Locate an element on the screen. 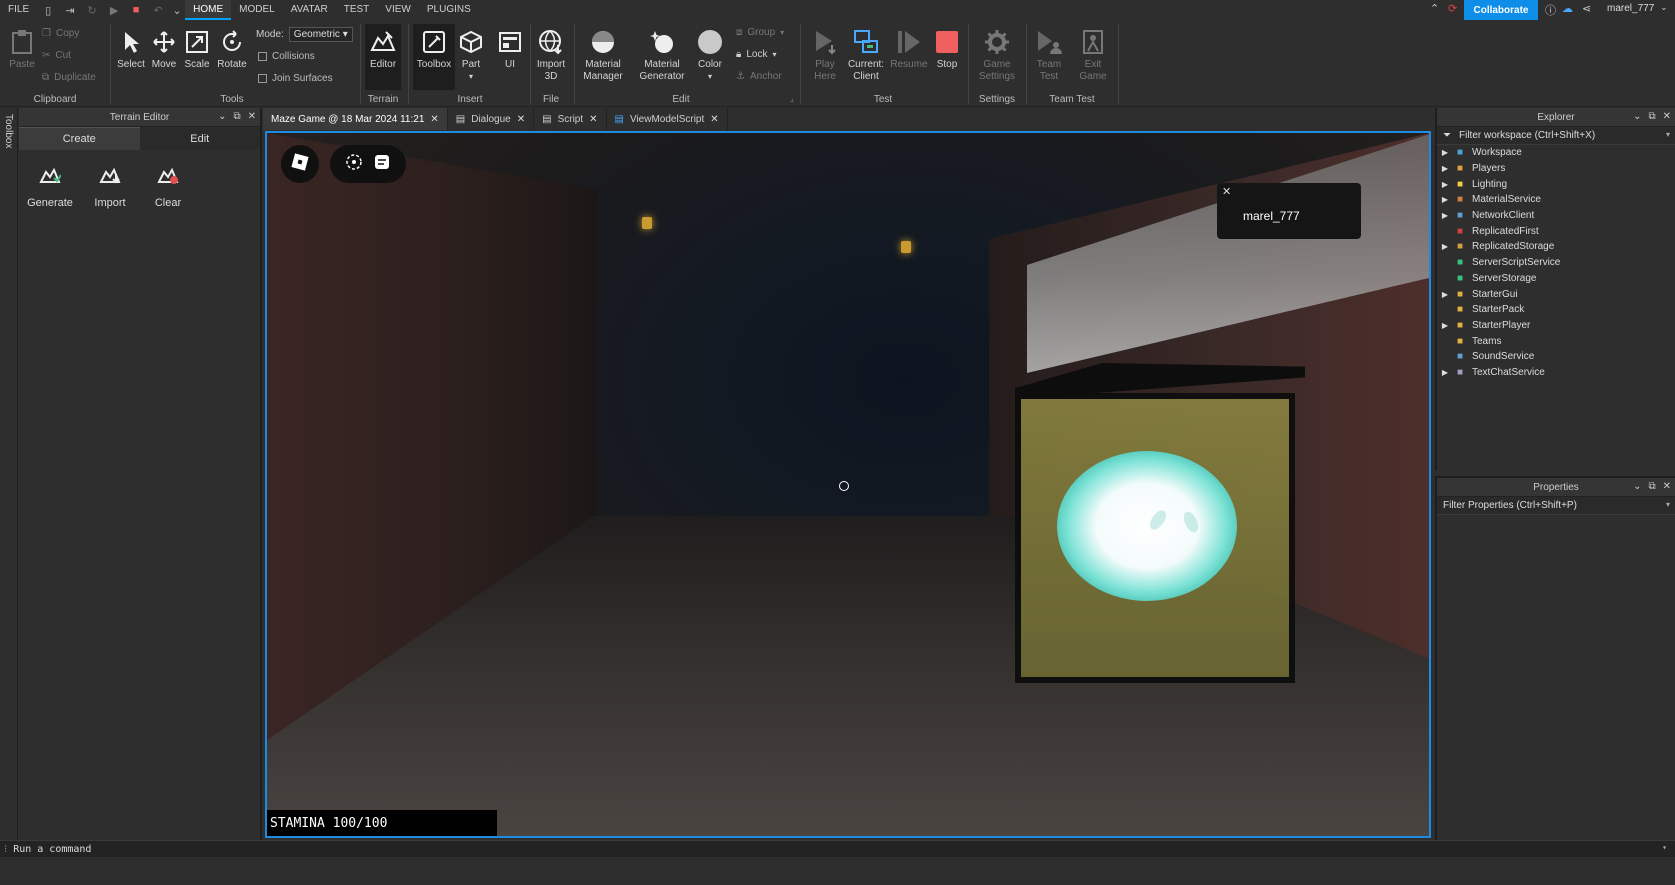 Image resolution: width=1675 pixels, height=885 pixels. explorer-item-startergui: ▶ ■ StarterGui is located at coordinates (1556, 294).